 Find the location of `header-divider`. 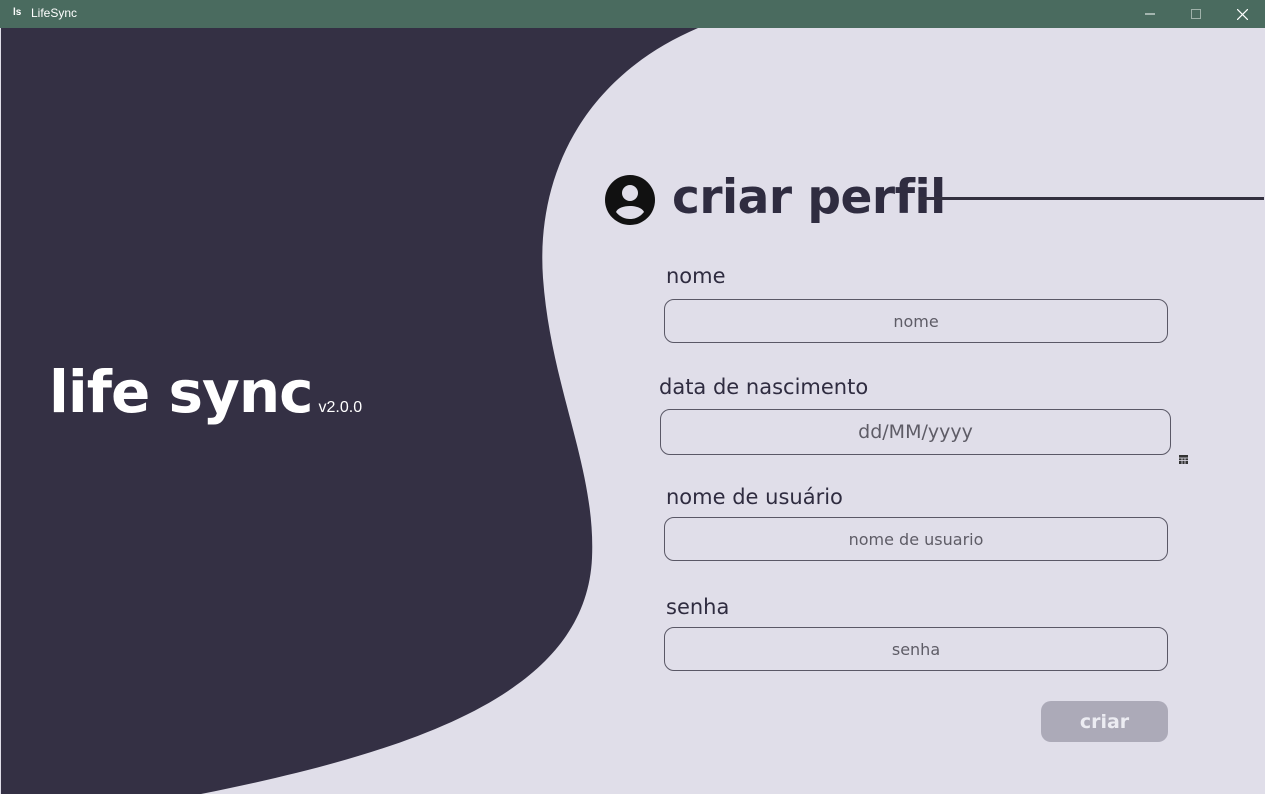

header-divider is located at coordinates (1091, 198).